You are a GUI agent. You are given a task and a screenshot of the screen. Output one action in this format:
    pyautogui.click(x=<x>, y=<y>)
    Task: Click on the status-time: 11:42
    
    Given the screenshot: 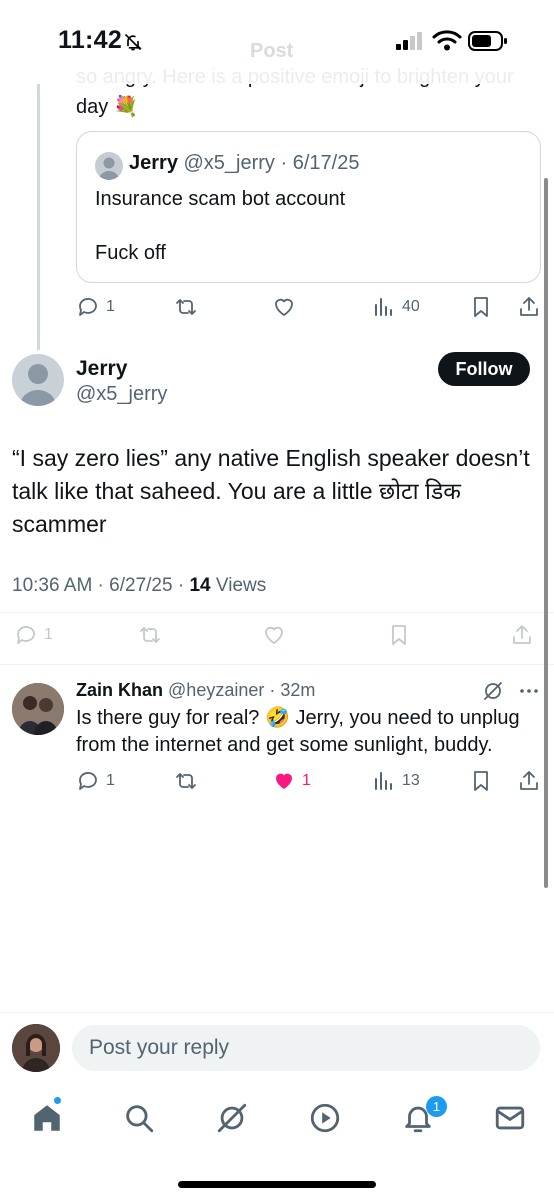 What is the action you would take?
    pyautogui.click(x=90, y=40)
    